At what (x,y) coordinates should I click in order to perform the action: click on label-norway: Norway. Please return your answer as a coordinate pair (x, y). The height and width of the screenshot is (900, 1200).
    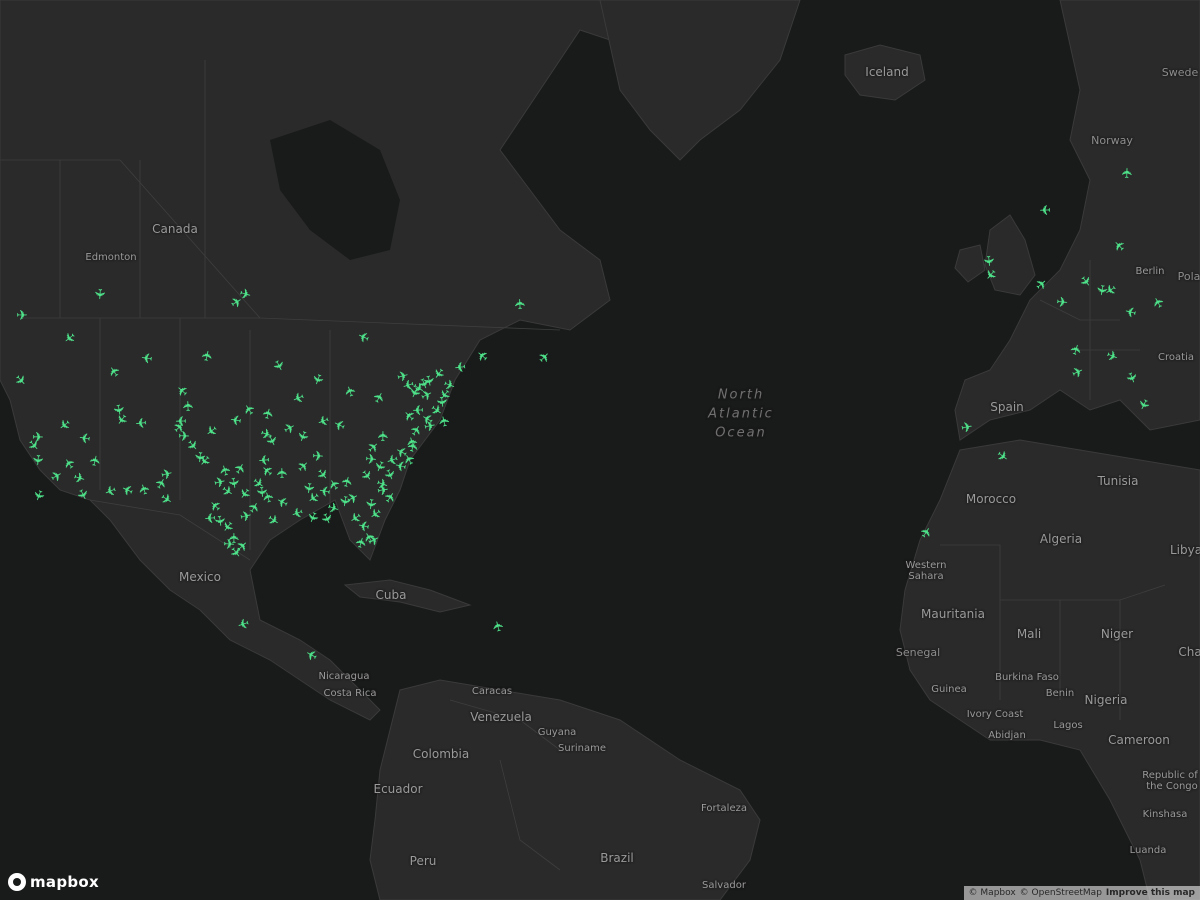
    Looking at the image, I should click on (1112, 140).